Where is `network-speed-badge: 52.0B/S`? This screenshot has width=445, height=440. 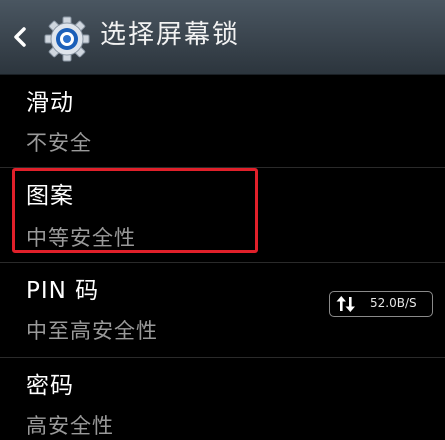 network-speed-badge: 52.0B/S is located at coordinates (381, 304).